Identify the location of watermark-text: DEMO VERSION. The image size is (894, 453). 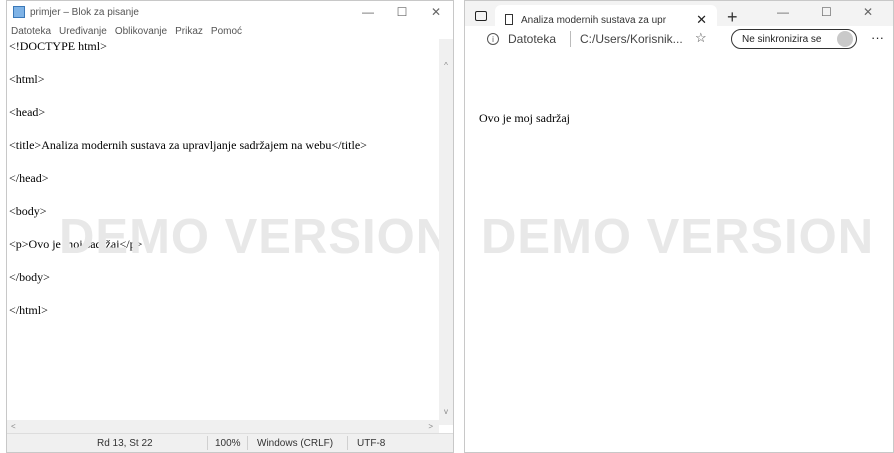
(678, 237).